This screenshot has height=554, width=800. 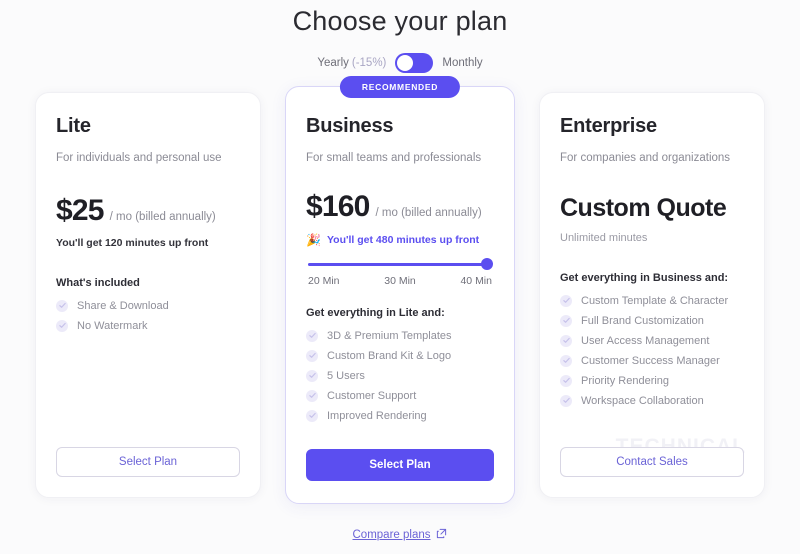 I want to click on billing-toggle-switch, so click(x=414, y=63).